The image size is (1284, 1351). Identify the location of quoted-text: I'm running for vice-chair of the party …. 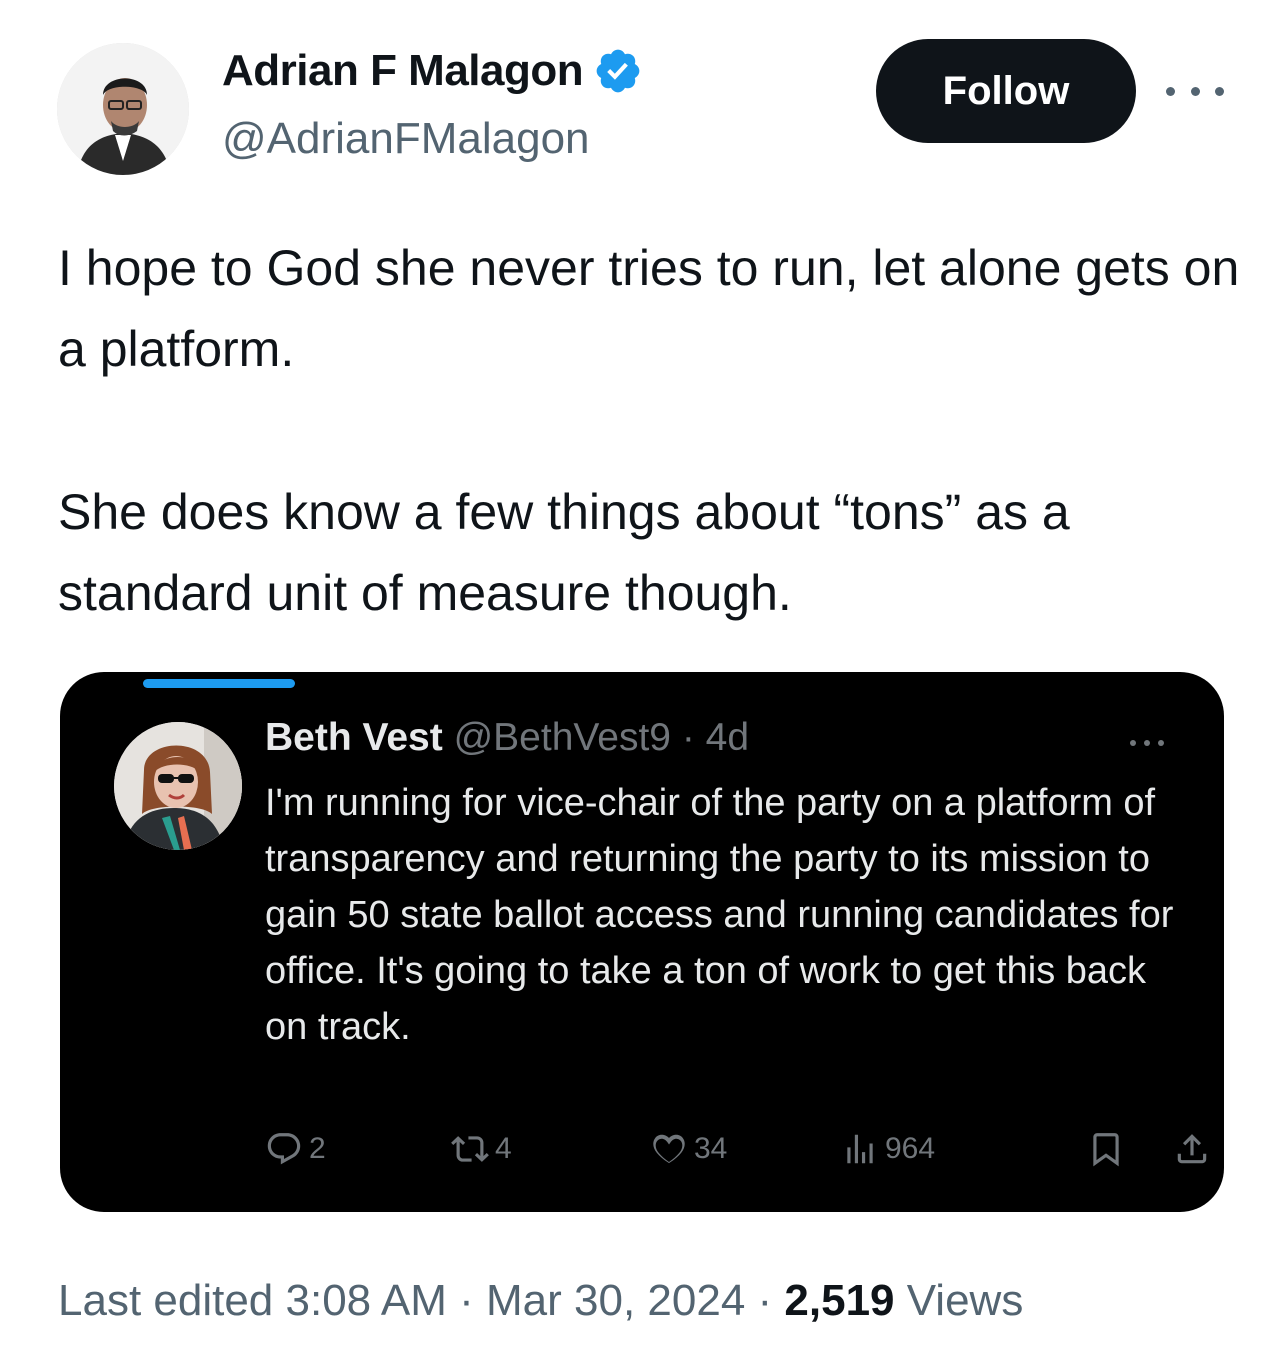
(719, 915).